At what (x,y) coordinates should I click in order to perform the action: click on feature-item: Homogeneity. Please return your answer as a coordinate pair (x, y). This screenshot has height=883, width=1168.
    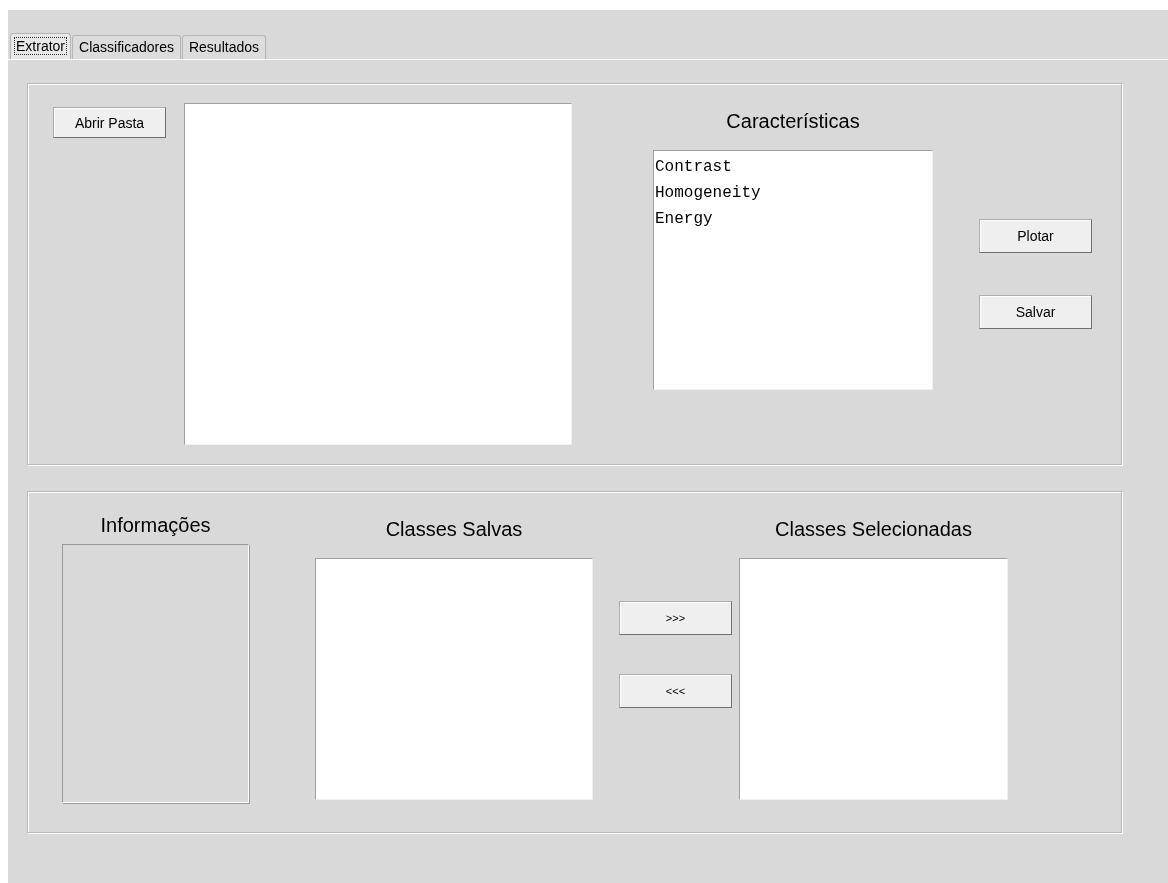
    Looking at the image, I should click on (708, 193).